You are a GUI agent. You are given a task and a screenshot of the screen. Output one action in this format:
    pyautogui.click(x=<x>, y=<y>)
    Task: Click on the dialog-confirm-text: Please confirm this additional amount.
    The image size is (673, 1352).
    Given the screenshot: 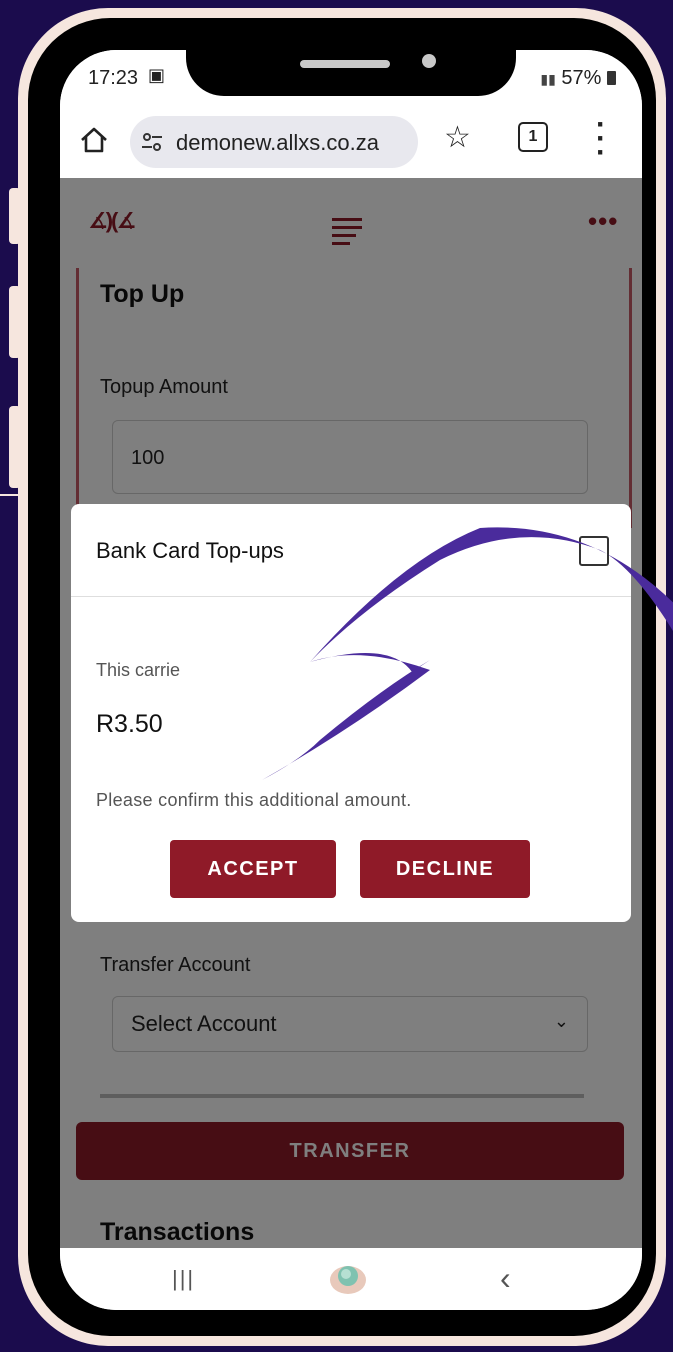 What is the action you would take?
    pyautogui.click(x=254, y=800)
    